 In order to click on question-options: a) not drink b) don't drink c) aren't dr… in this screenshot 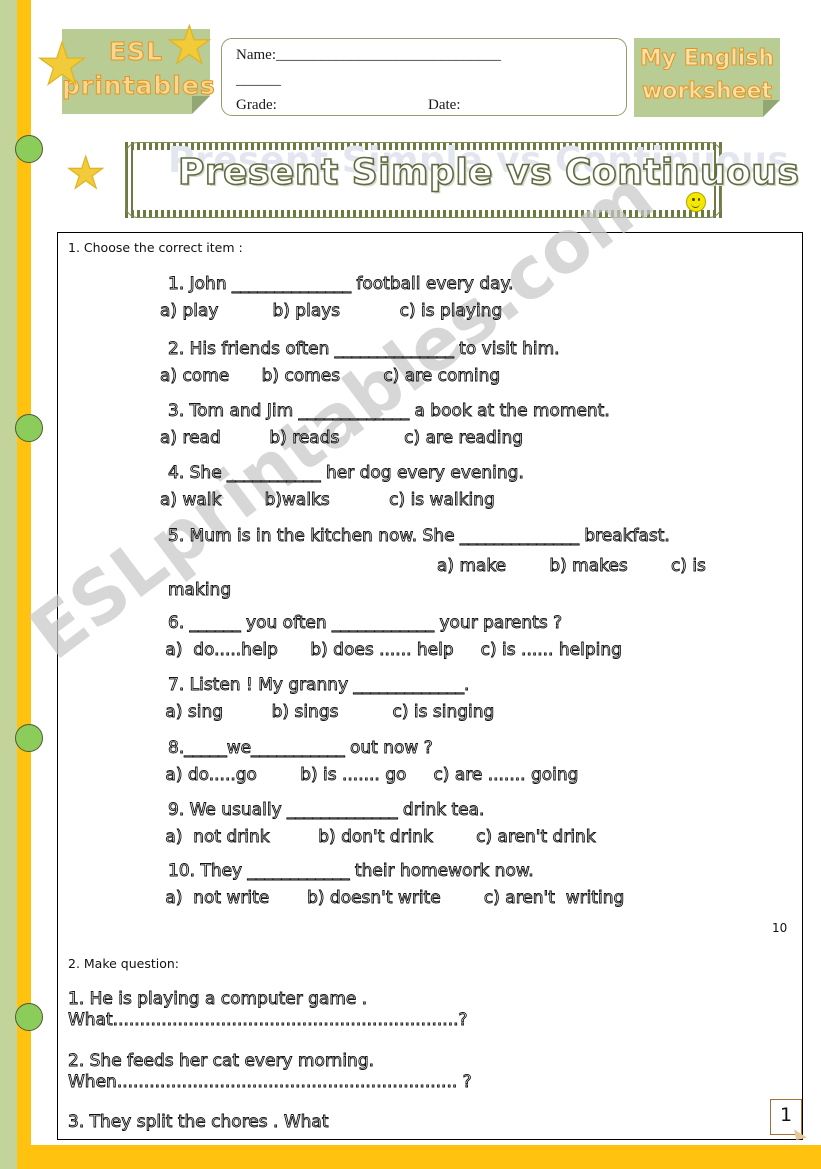, I will do `click(378, 837)`.